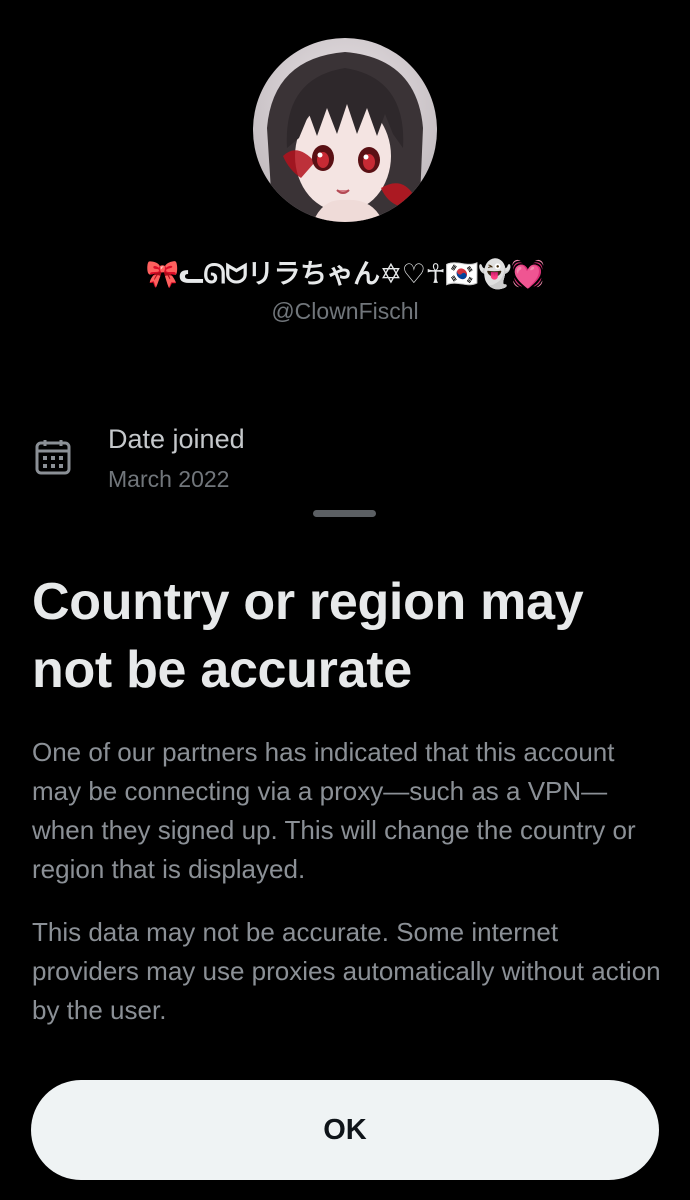  I want to click on date-joined-row: Date joined March 2022, so click(344, 462).